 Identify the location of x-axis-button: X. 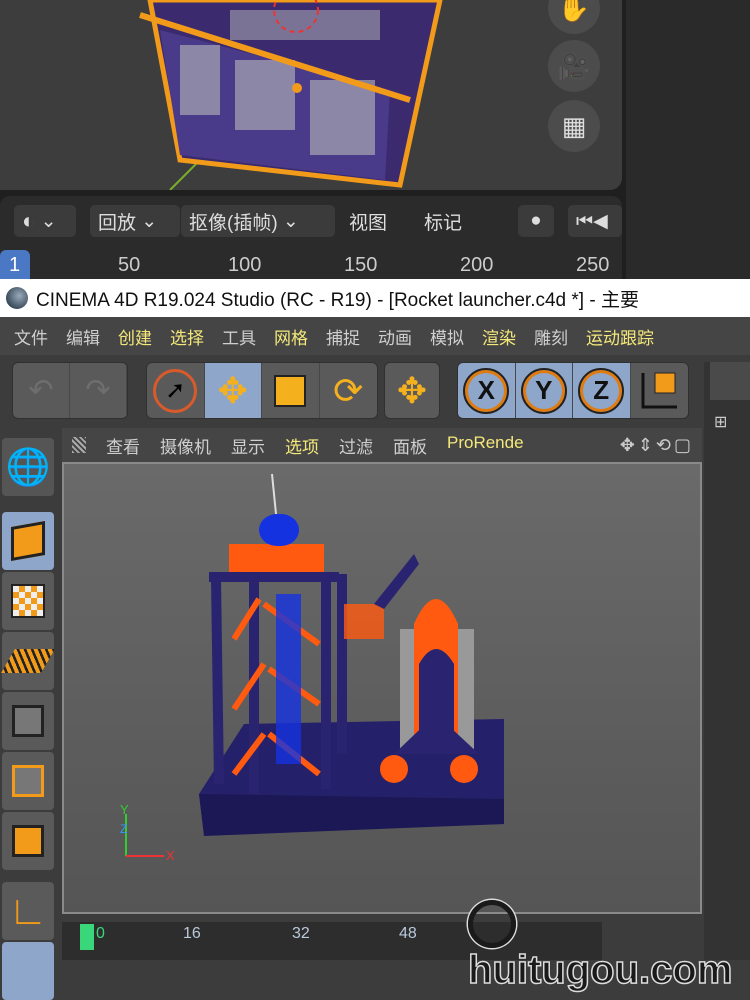
(487, 390).